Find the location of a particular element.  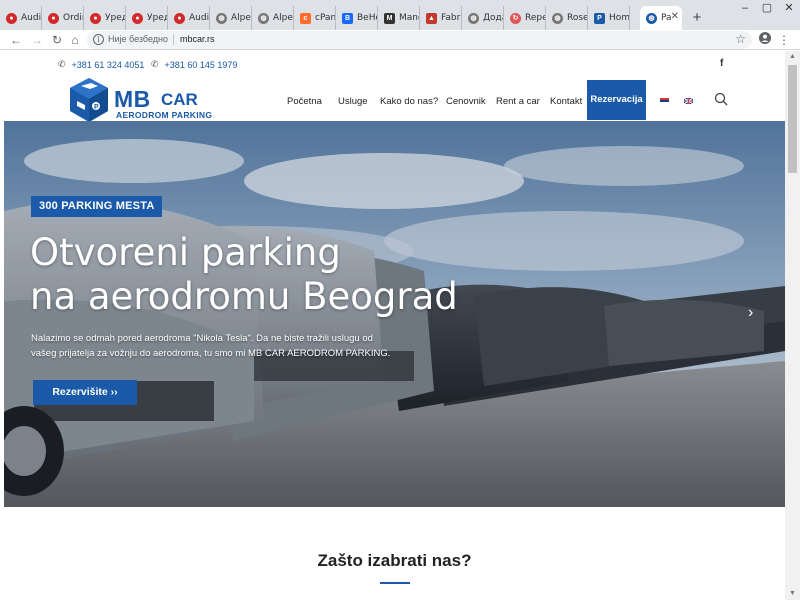

browser-tab-active: ◍ Pa ✕ is located at coordinates (661, 18).